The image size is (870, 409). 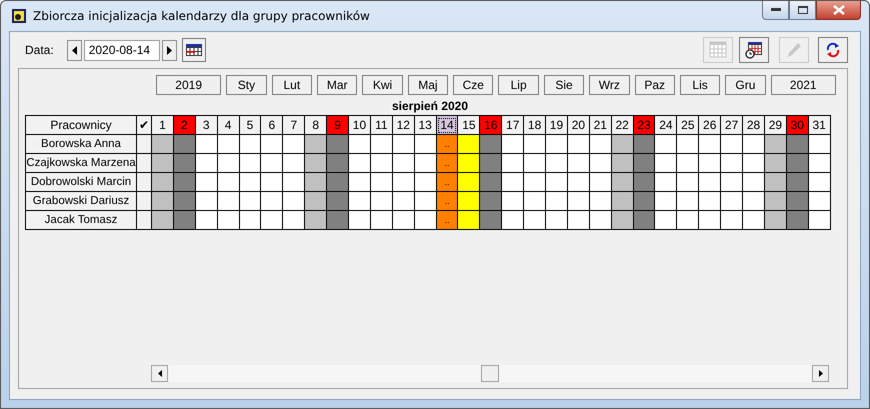 I want to click on month-button: Sie, so click(x=564, y=85).